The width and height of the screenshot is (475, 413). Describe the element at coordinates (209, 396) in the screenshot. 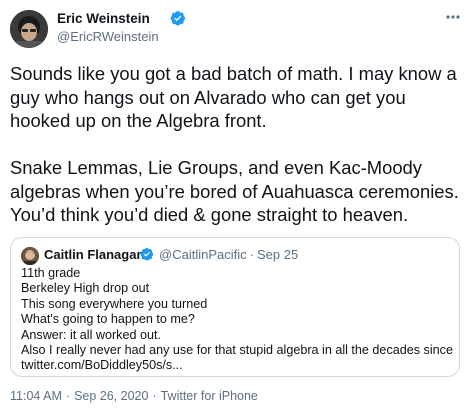

I see `tweet-source: Twitter for iPhone` at that location.